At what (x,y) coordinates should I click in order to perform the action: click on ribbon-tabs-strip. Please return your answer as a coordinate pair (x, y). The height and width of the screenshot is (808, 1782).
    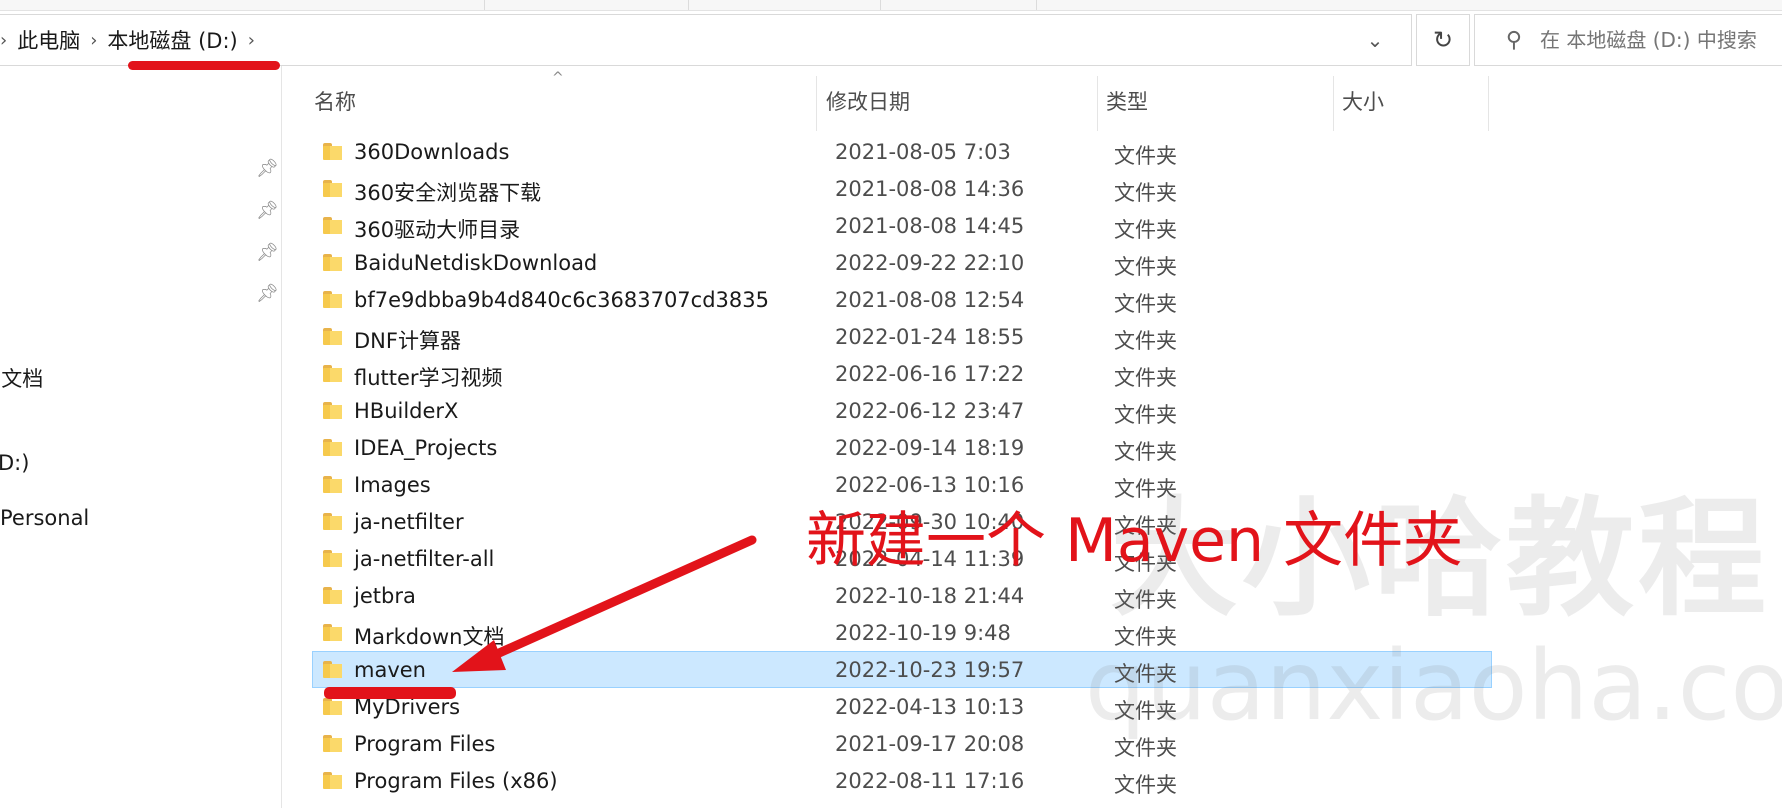
    Looking at the image, I should click on (891, 5).